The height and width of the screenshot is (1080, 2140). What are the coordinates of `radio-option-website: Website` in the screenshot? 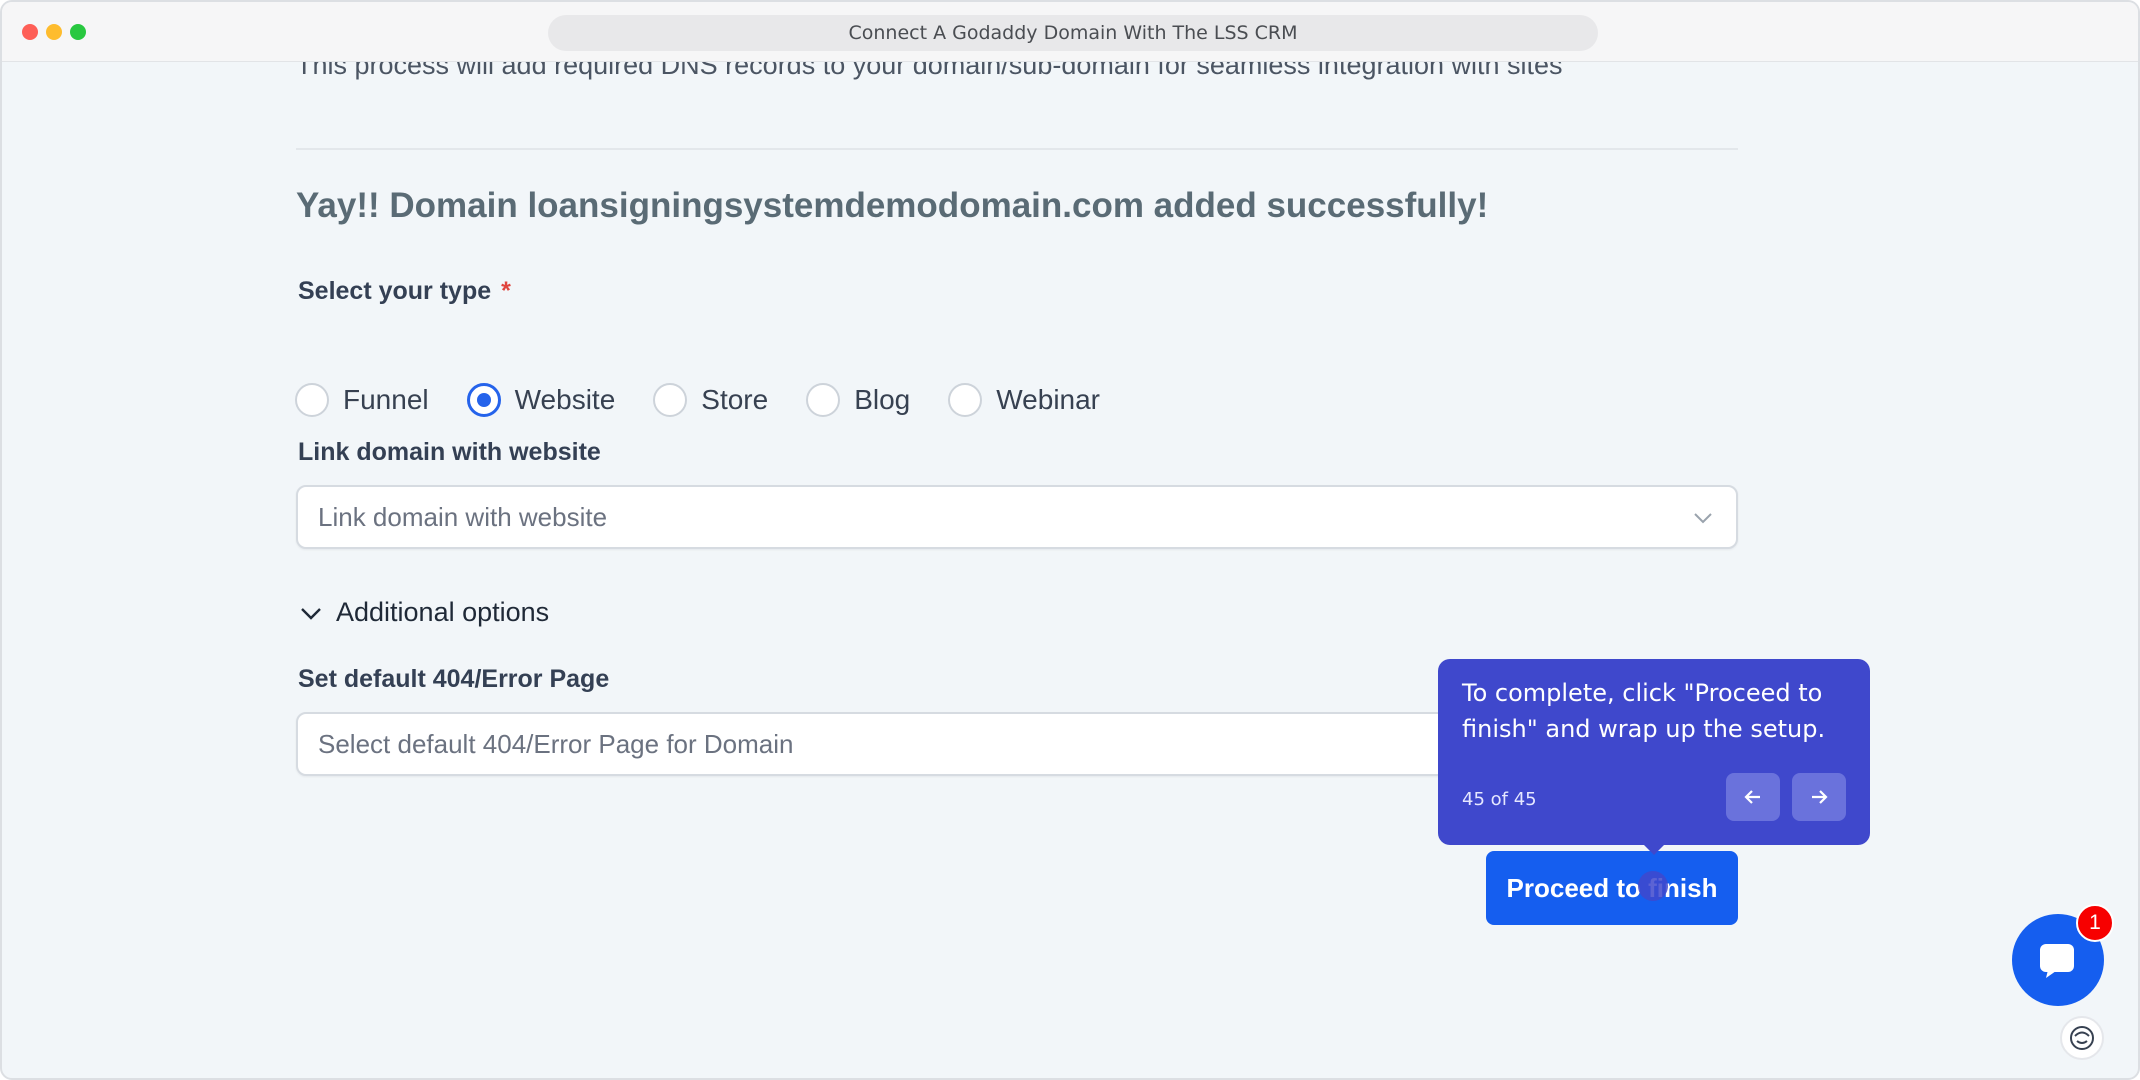 It's located at (541, 400).